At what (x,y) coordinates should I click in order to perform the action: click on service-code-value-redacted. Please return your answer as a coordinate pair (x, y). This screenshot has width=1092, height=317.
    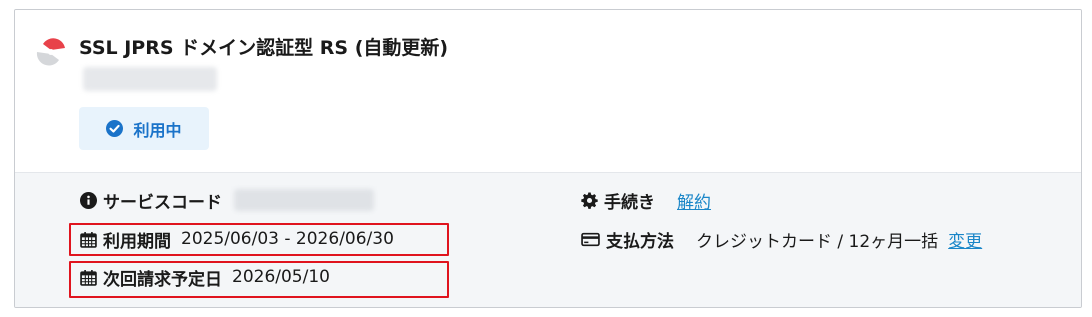
    Looking at the image, I should click on (304, 200).